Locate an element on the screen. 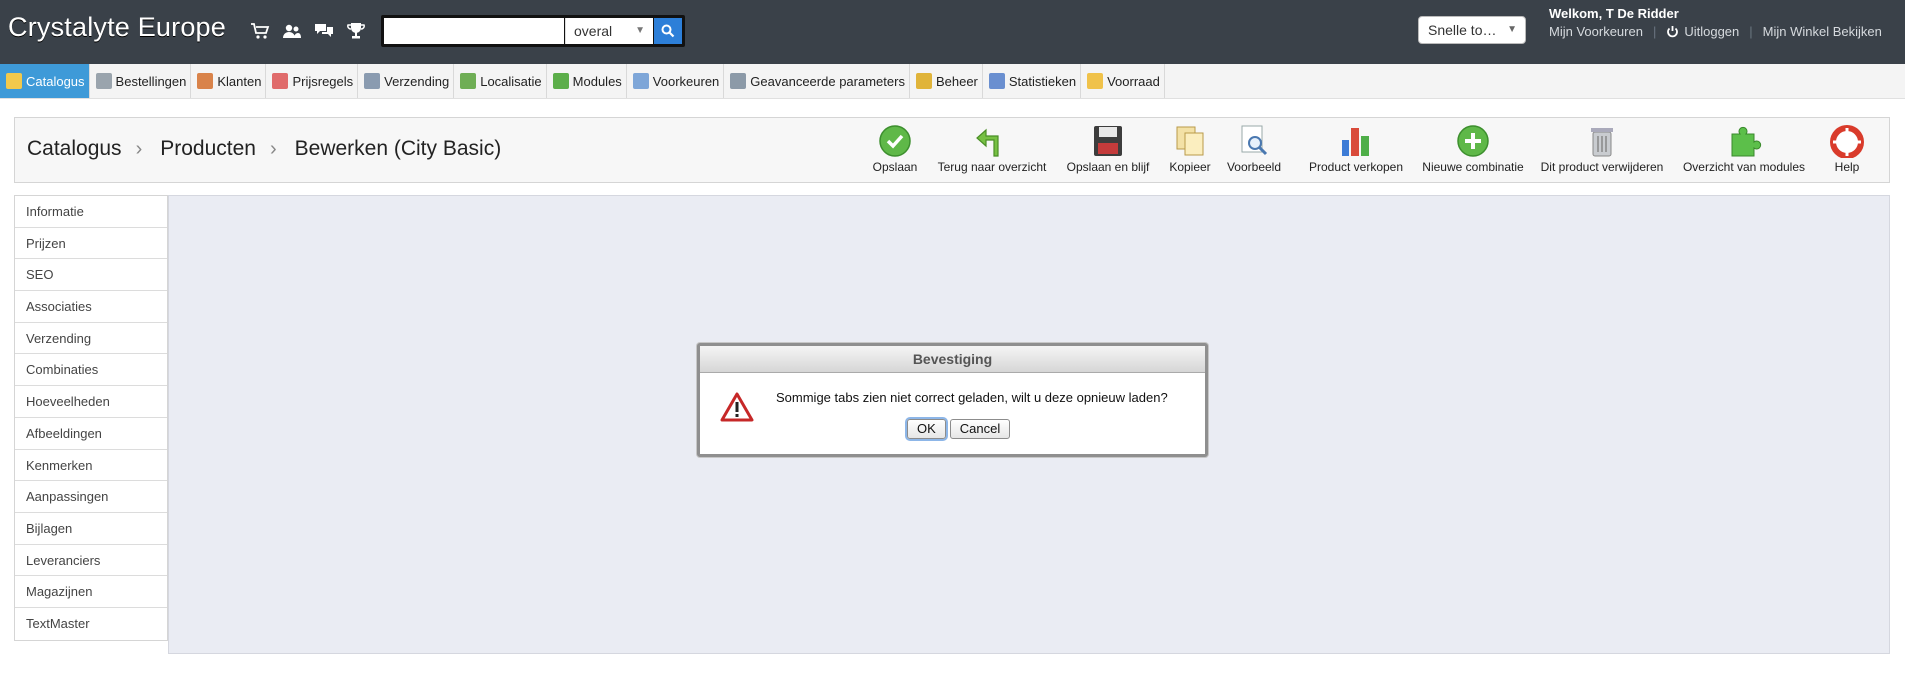 This screenshot has width=1905, height=678. menu-item-label: Verzending is located at coordinates (417, 81).